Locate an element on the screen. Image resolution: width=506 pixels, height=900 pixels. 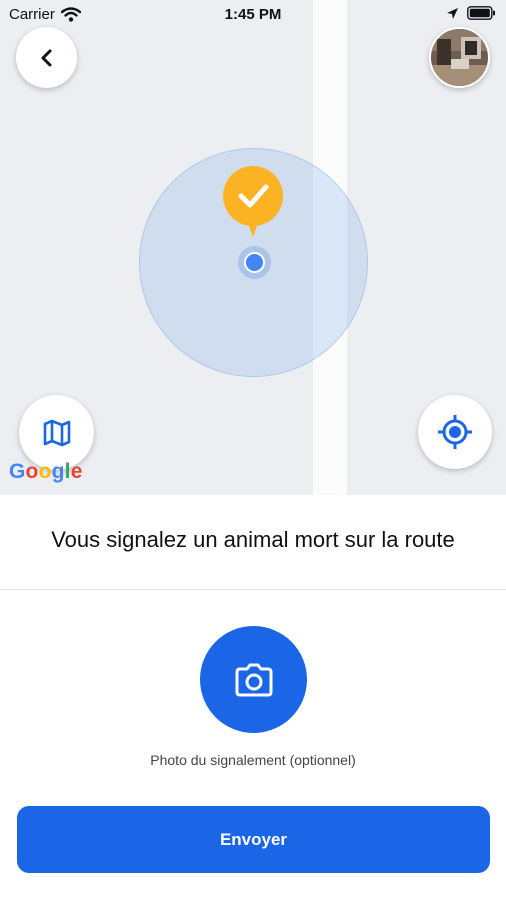
locate-me-button is located at coordinates (455, 432).